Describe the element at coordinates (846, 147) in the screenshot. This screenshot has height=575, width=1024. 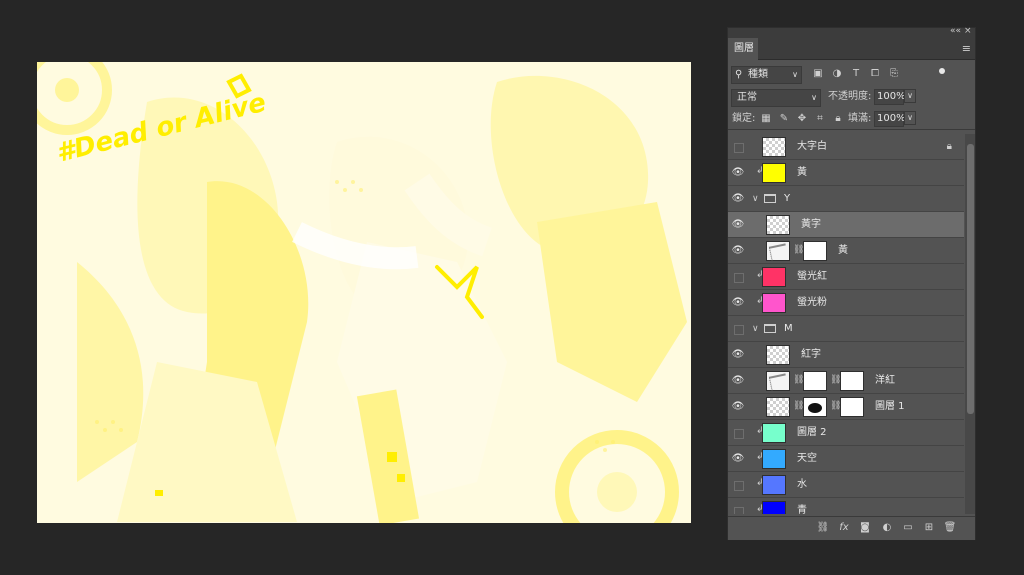
I see `layer-row: 大字白 🔒︎` at that location.